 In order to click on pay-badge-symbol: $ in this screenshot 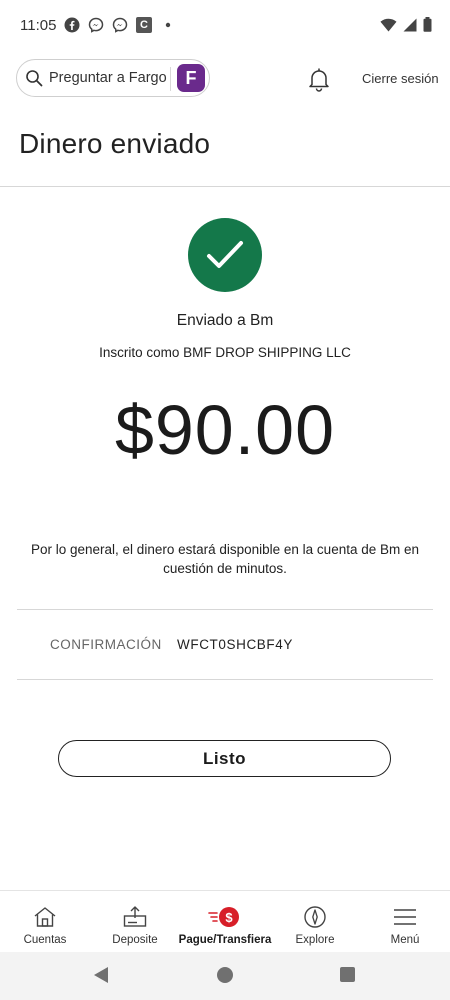, I will do `click(229, 917)`.